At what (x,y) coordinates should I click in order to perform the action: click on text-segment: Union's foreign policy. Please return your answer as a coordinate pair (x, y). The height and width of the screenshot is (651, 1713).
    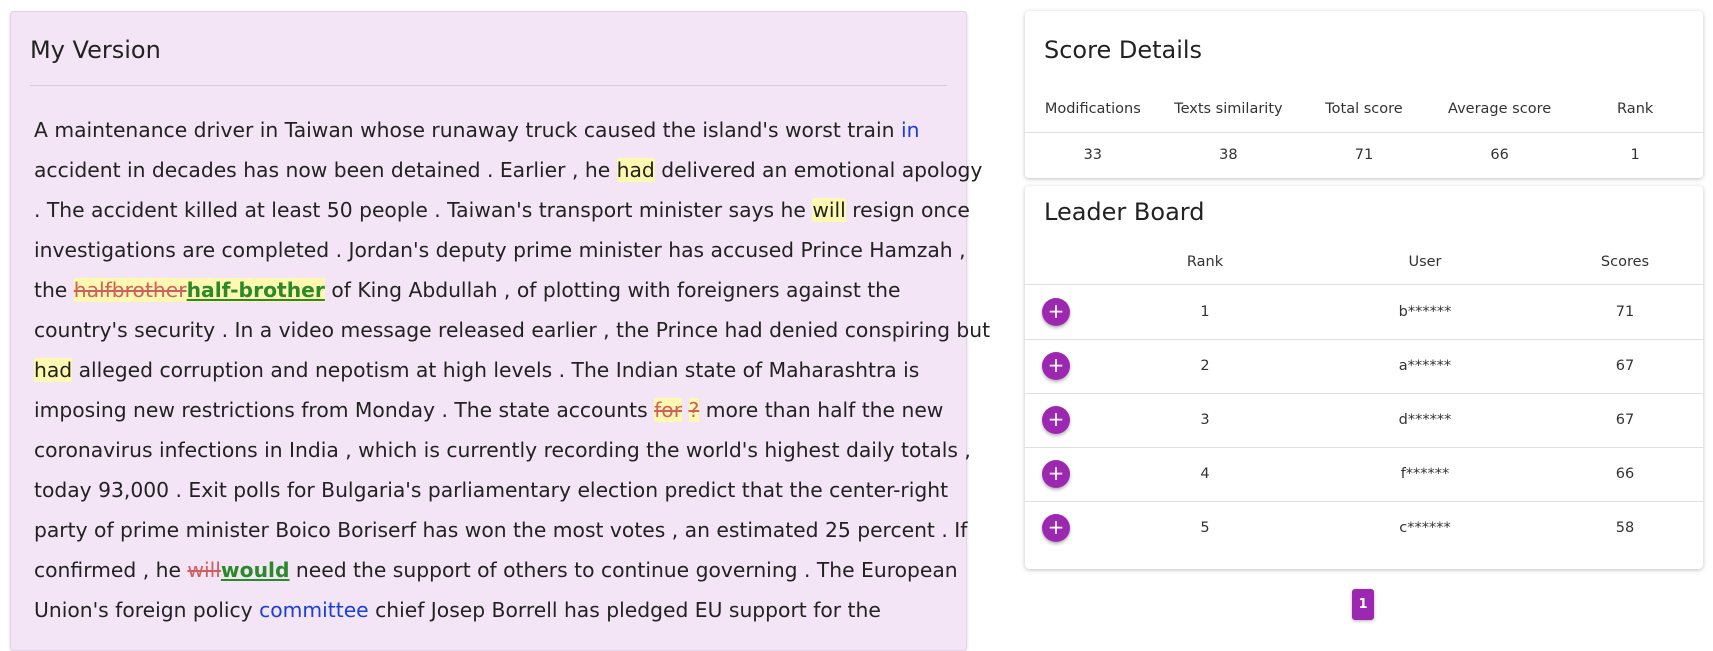
    Looking at the image, I should click on (147, 610).